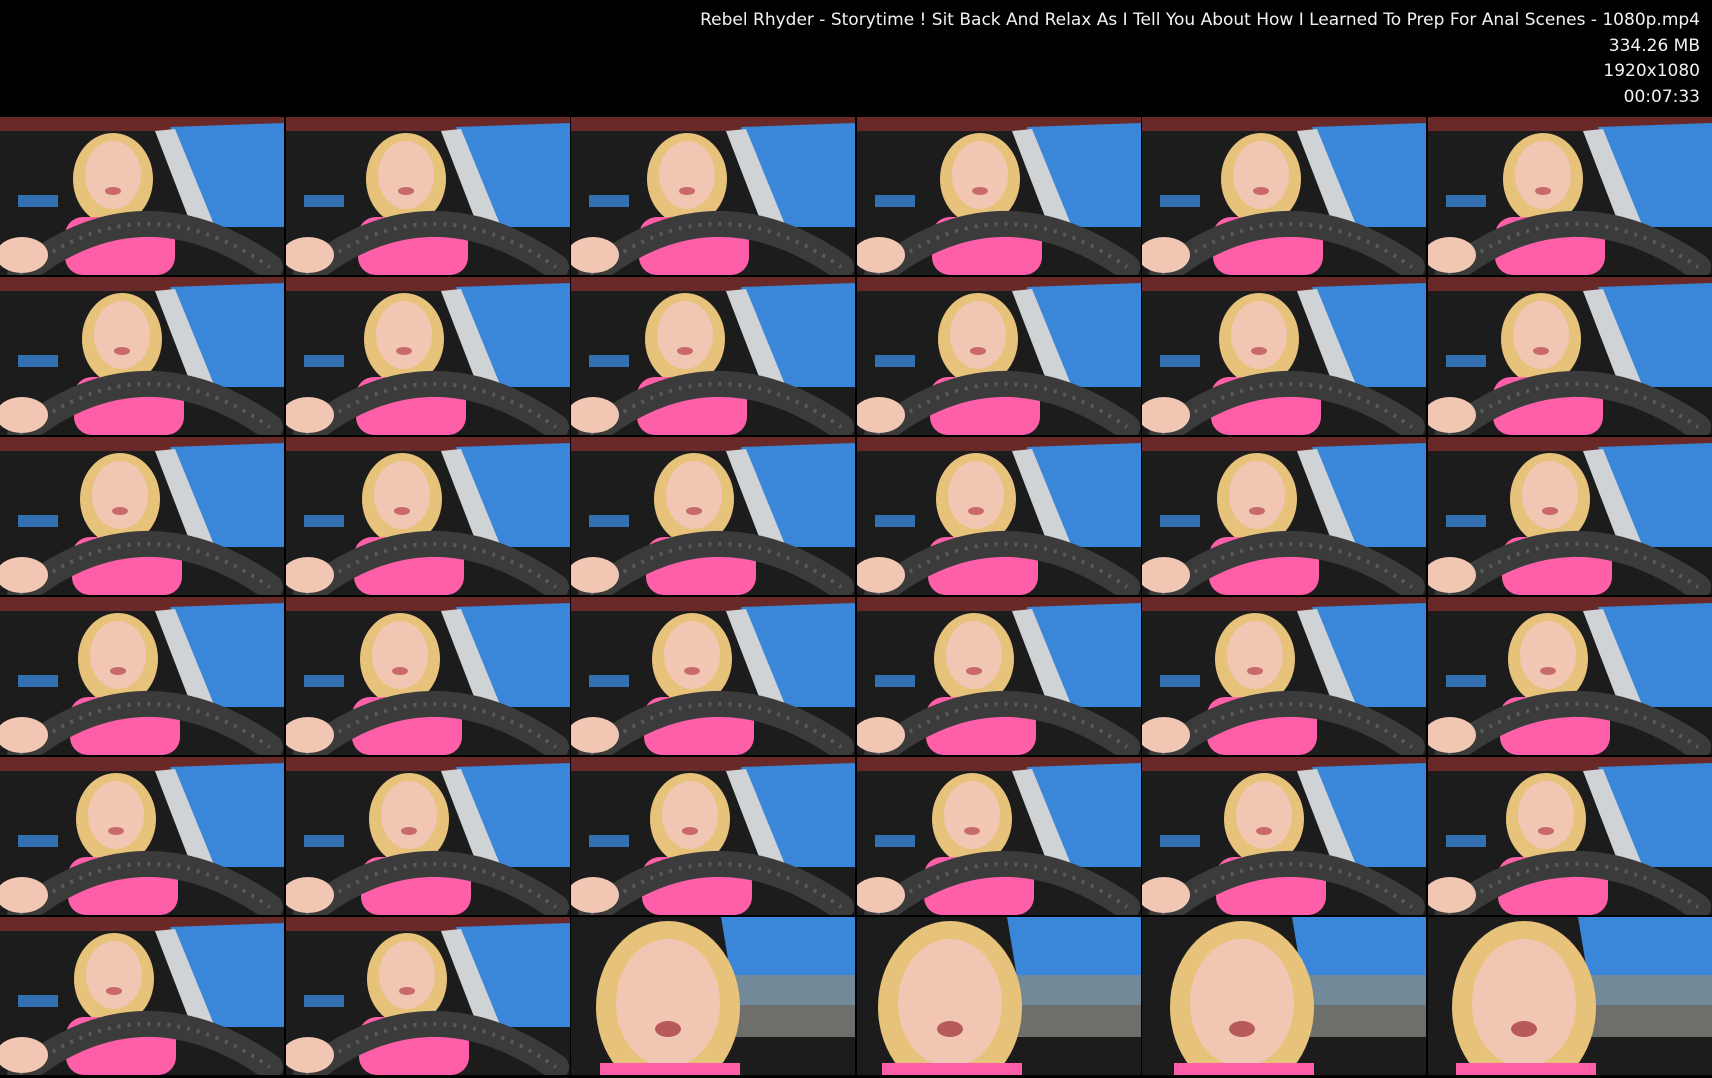  What do you see at coordinates (1654, 45) in the screenshot?
I see `file-size: 334.26 MB` at bounding box center [1654, 45].